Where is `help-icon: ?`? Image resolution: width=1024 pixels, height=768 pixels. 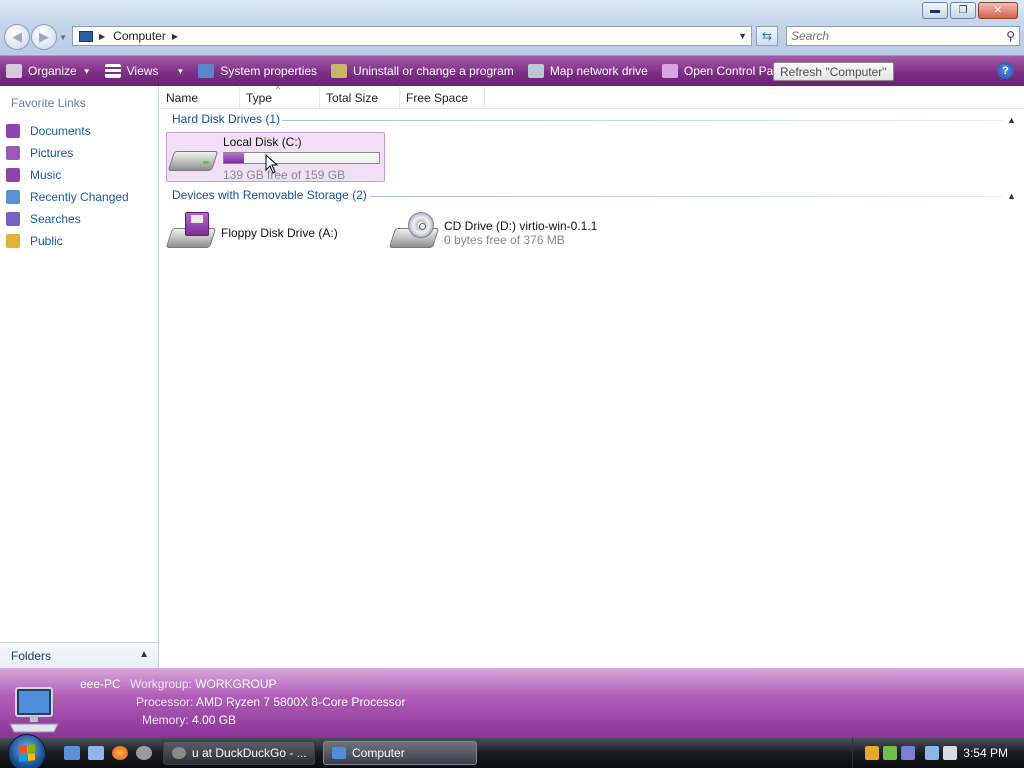
help-icon: ? is located at coordinates (1005, 70).